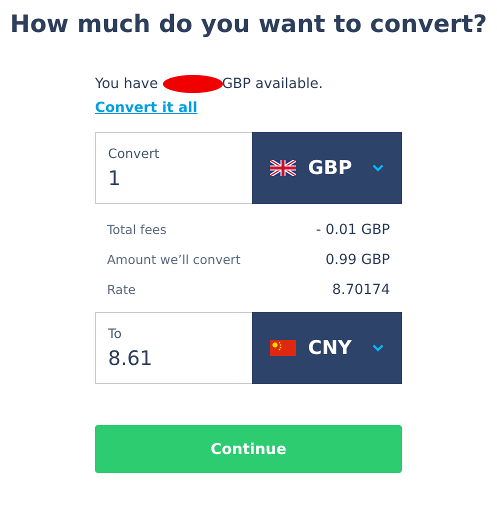 The width and height of the screenshot is (497, 530). What do you see at coordinates (361, 290) in the screenshot?
I see `fee-value: 8.70174` at bounding box center [361, 290].